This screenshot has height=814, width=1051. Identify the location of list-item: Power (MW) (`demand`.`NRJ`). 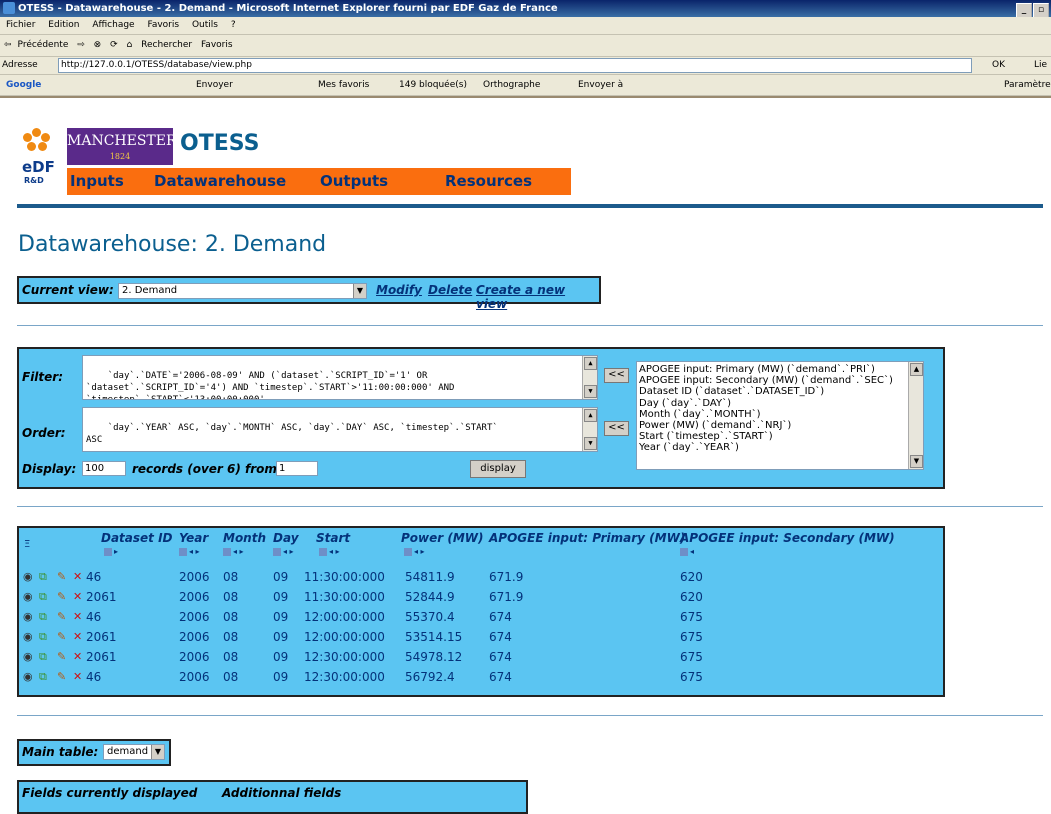
(772, 425).